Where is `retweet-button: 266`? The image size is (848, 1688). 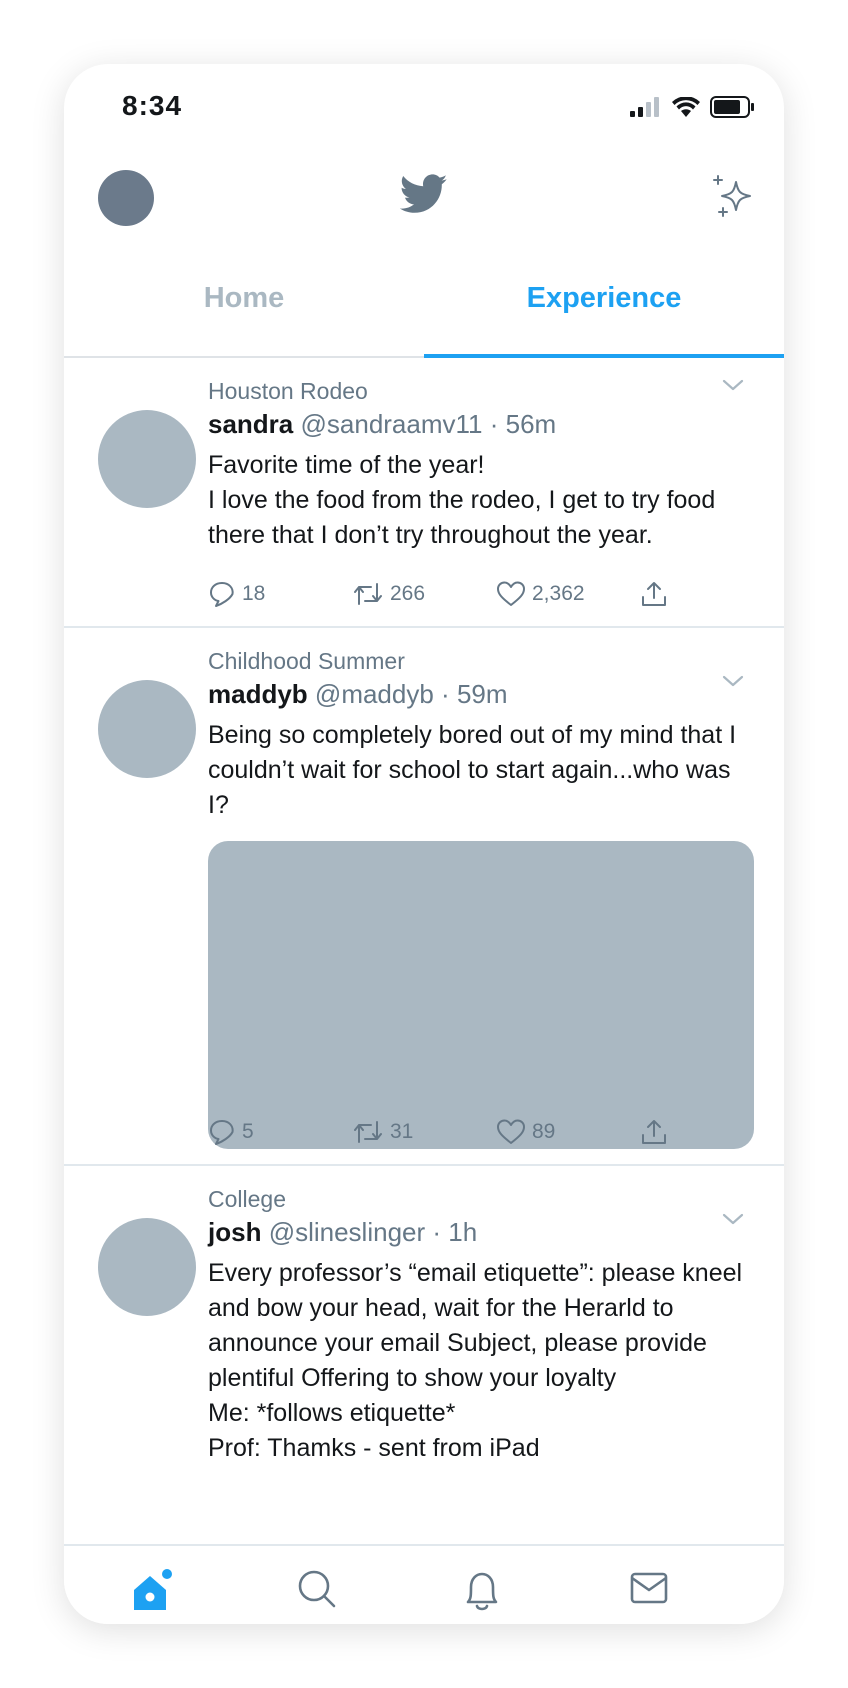
retweet-button: 266 is located at coordinates (424, 594).